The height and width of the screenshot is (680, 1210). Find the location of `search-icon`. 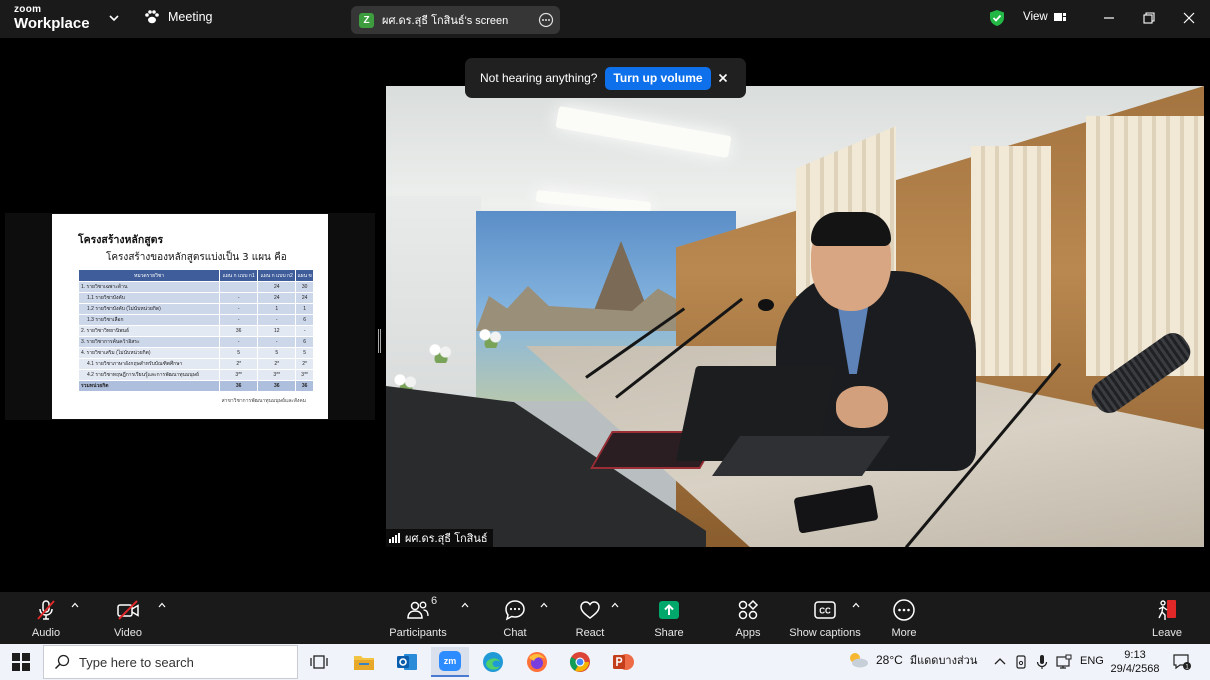

search-icon is located at coordinates (62, 662).